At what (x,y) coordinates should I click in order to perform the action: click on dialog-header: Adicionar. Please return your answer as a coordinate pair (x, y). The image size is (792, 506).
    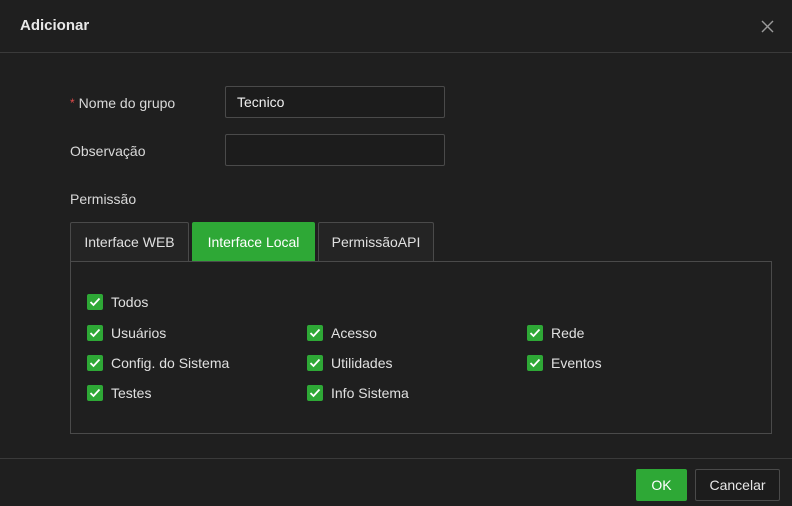
    Looking at the image, I should click on (396, 26).